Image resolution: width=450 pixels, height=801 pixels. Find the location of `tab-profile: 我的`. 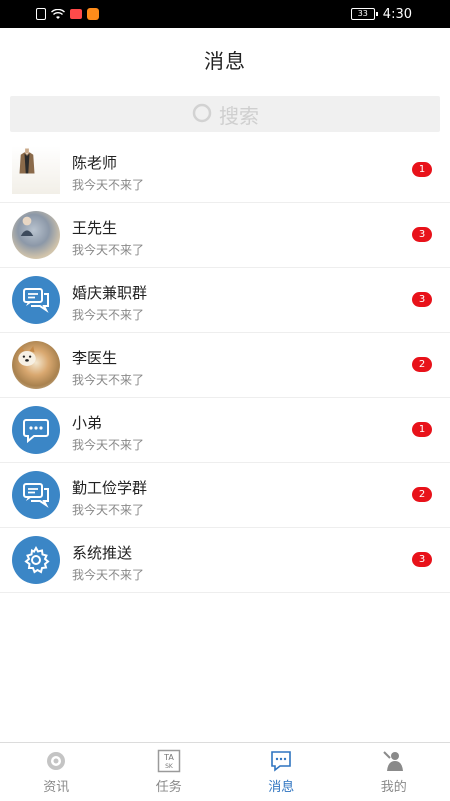

tab-profile: 我的 is located at coordinates (394, 772).